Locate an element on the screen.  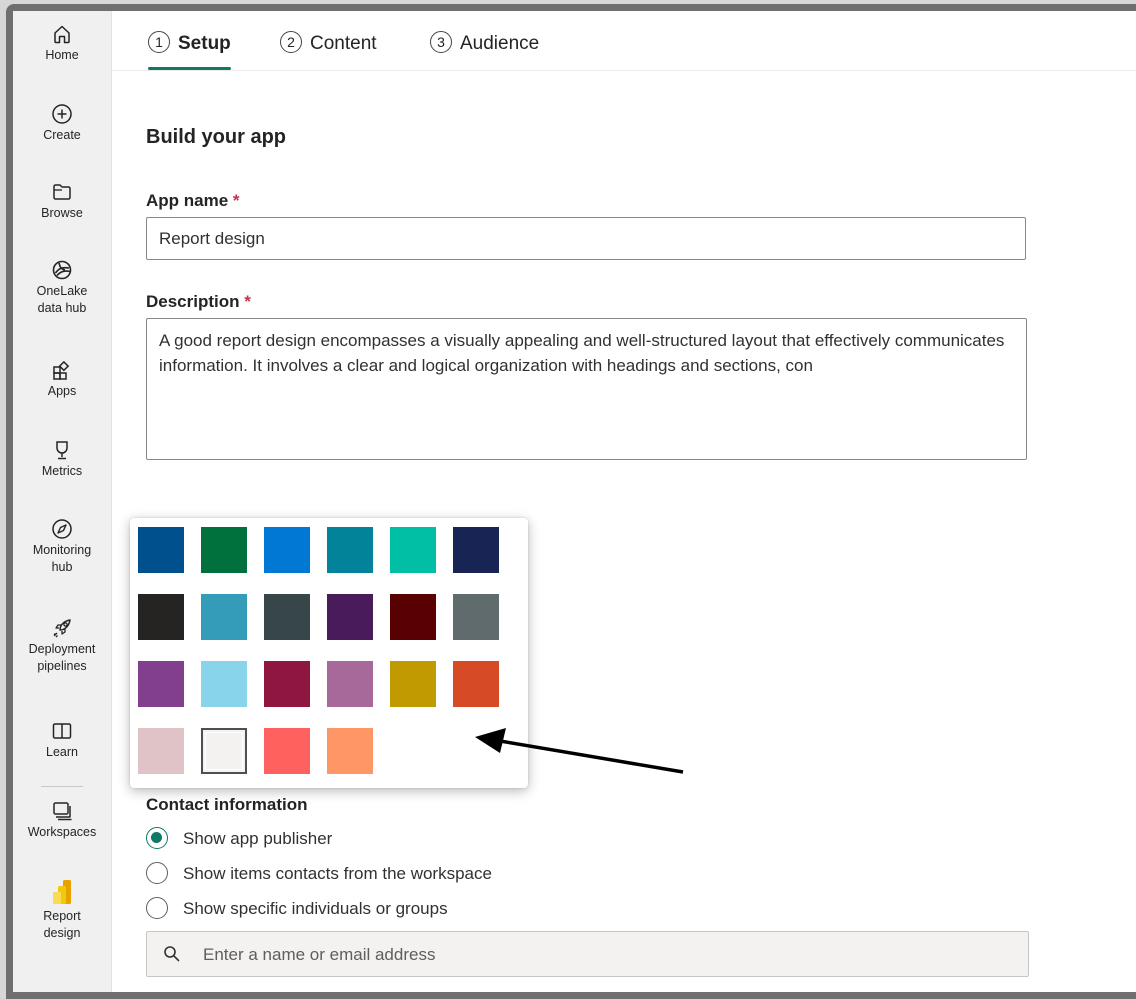
people-search-box is located at coordinates (587, 954).